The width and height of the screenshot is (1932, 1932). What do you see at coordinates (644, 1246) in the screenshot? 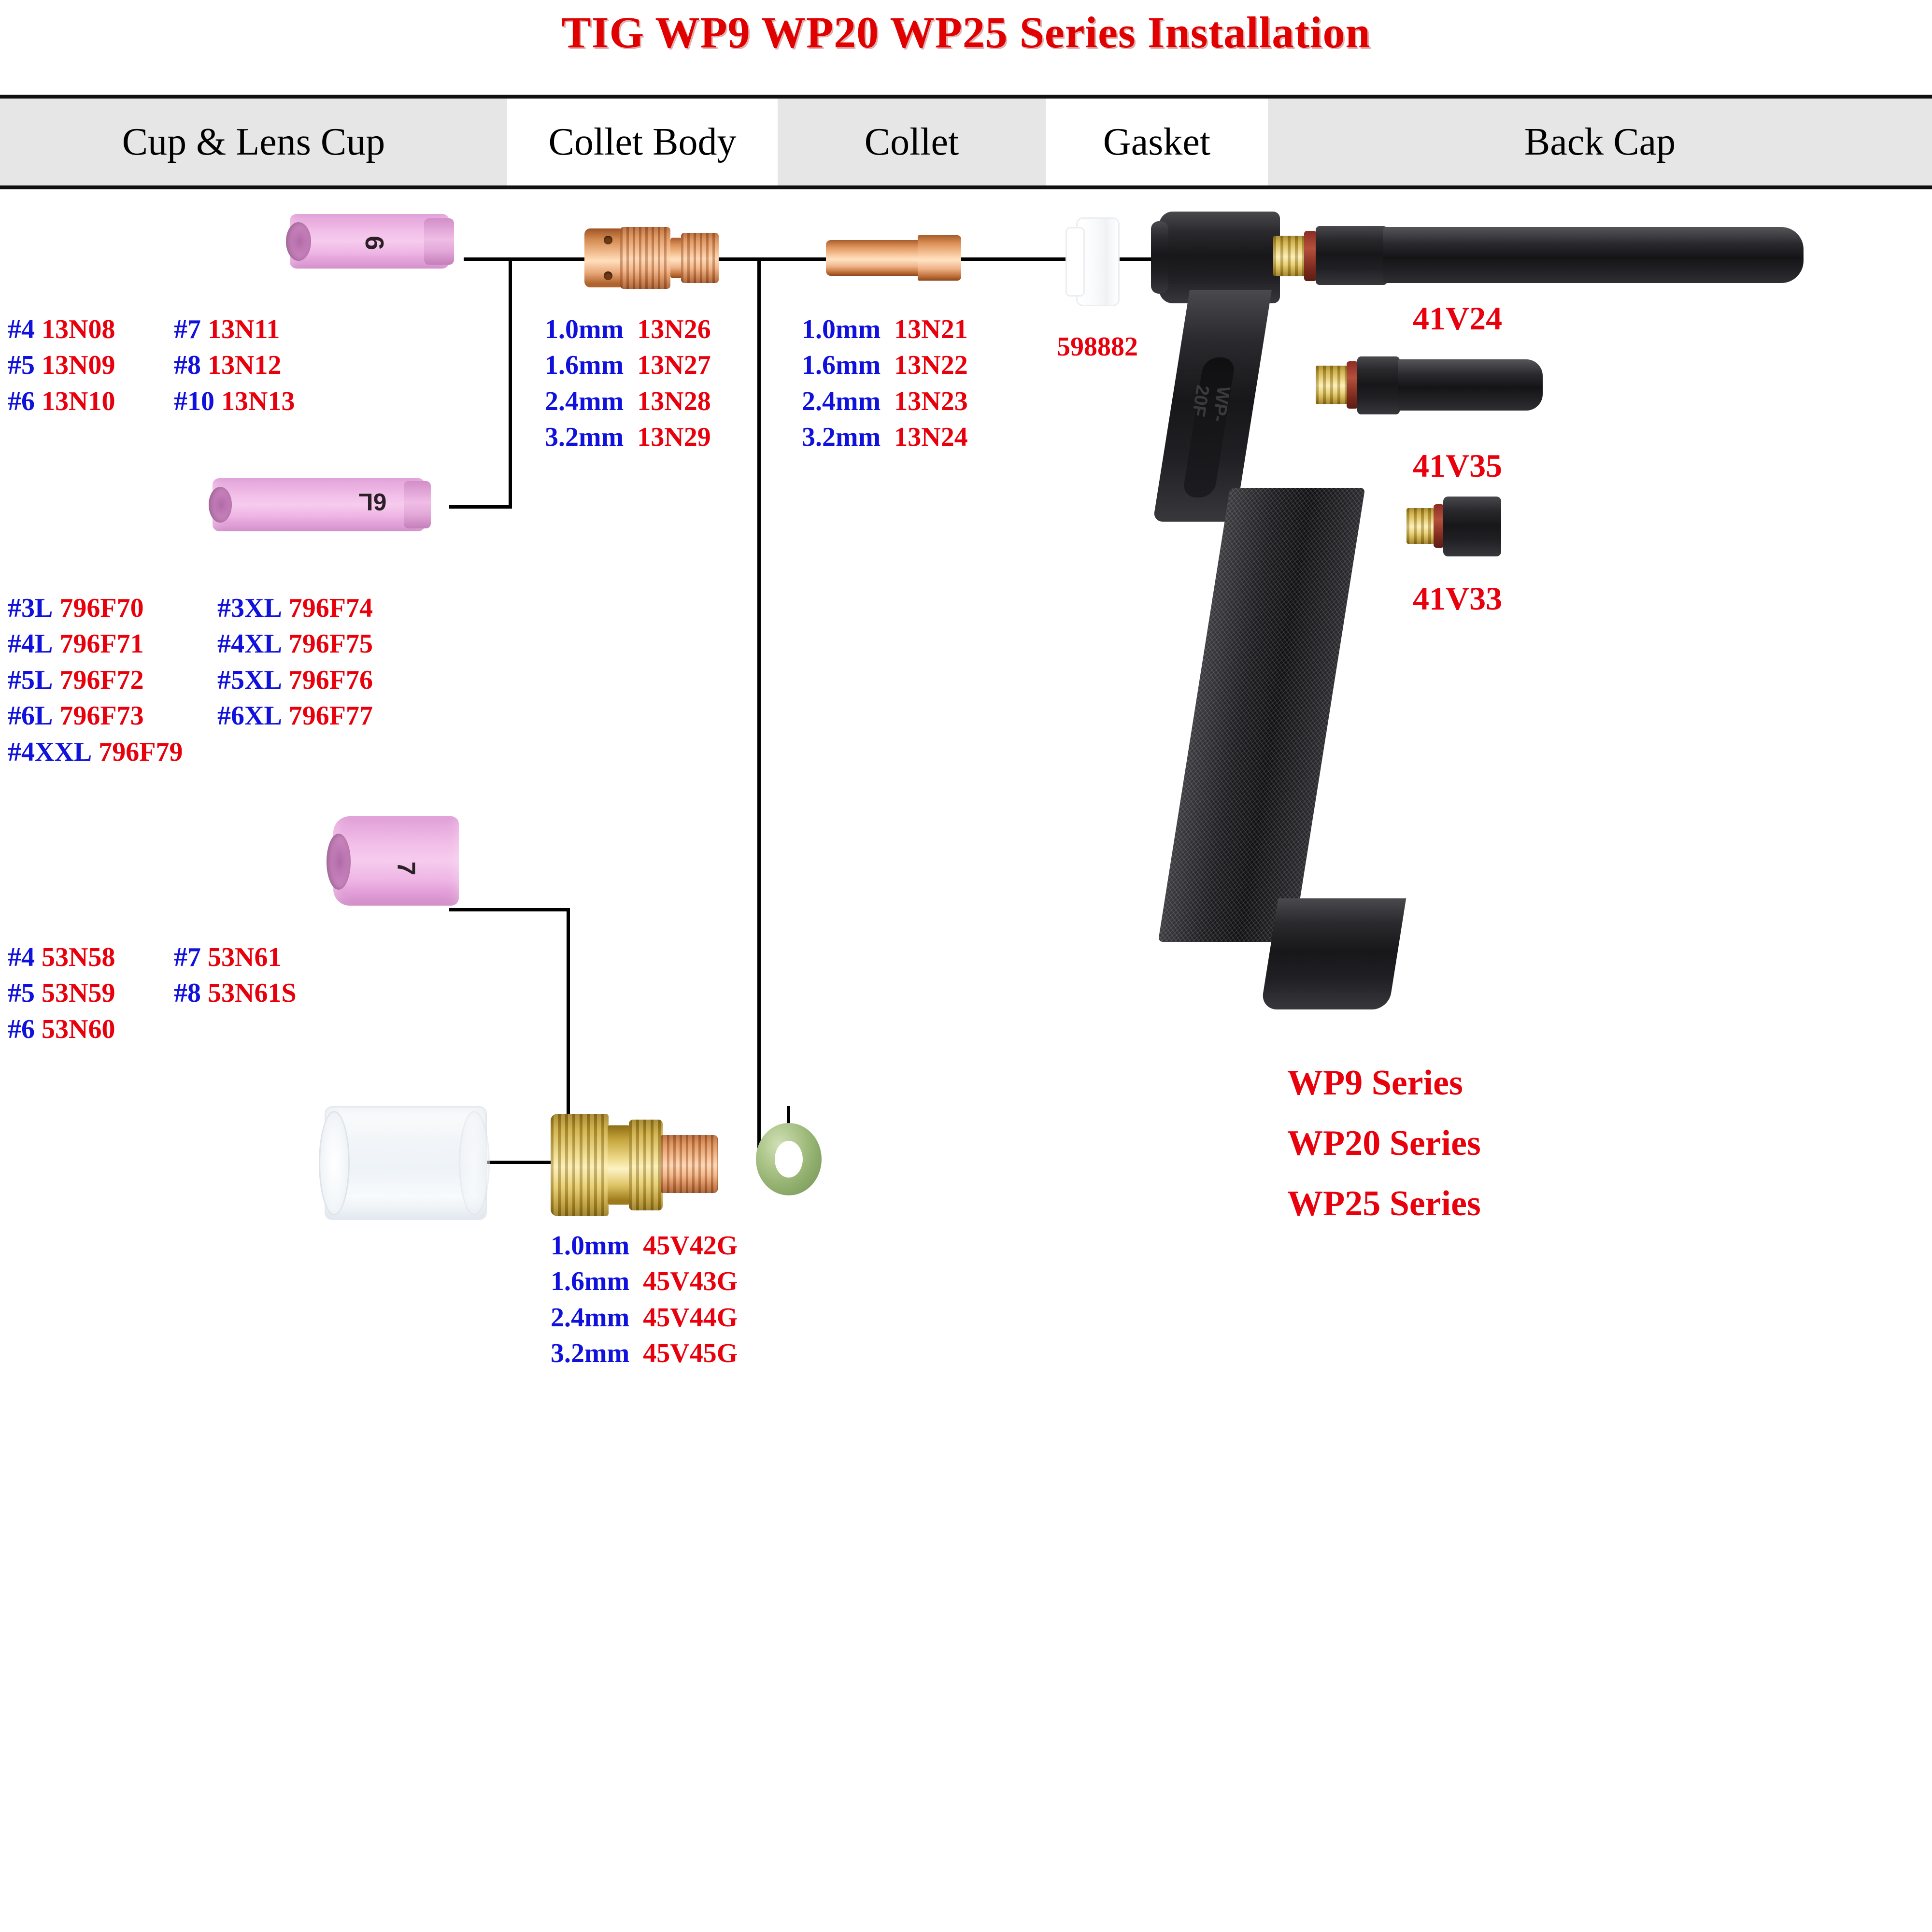
I see `list-item: 1.0mm 45V42G` at bounding box center [644, 1246].